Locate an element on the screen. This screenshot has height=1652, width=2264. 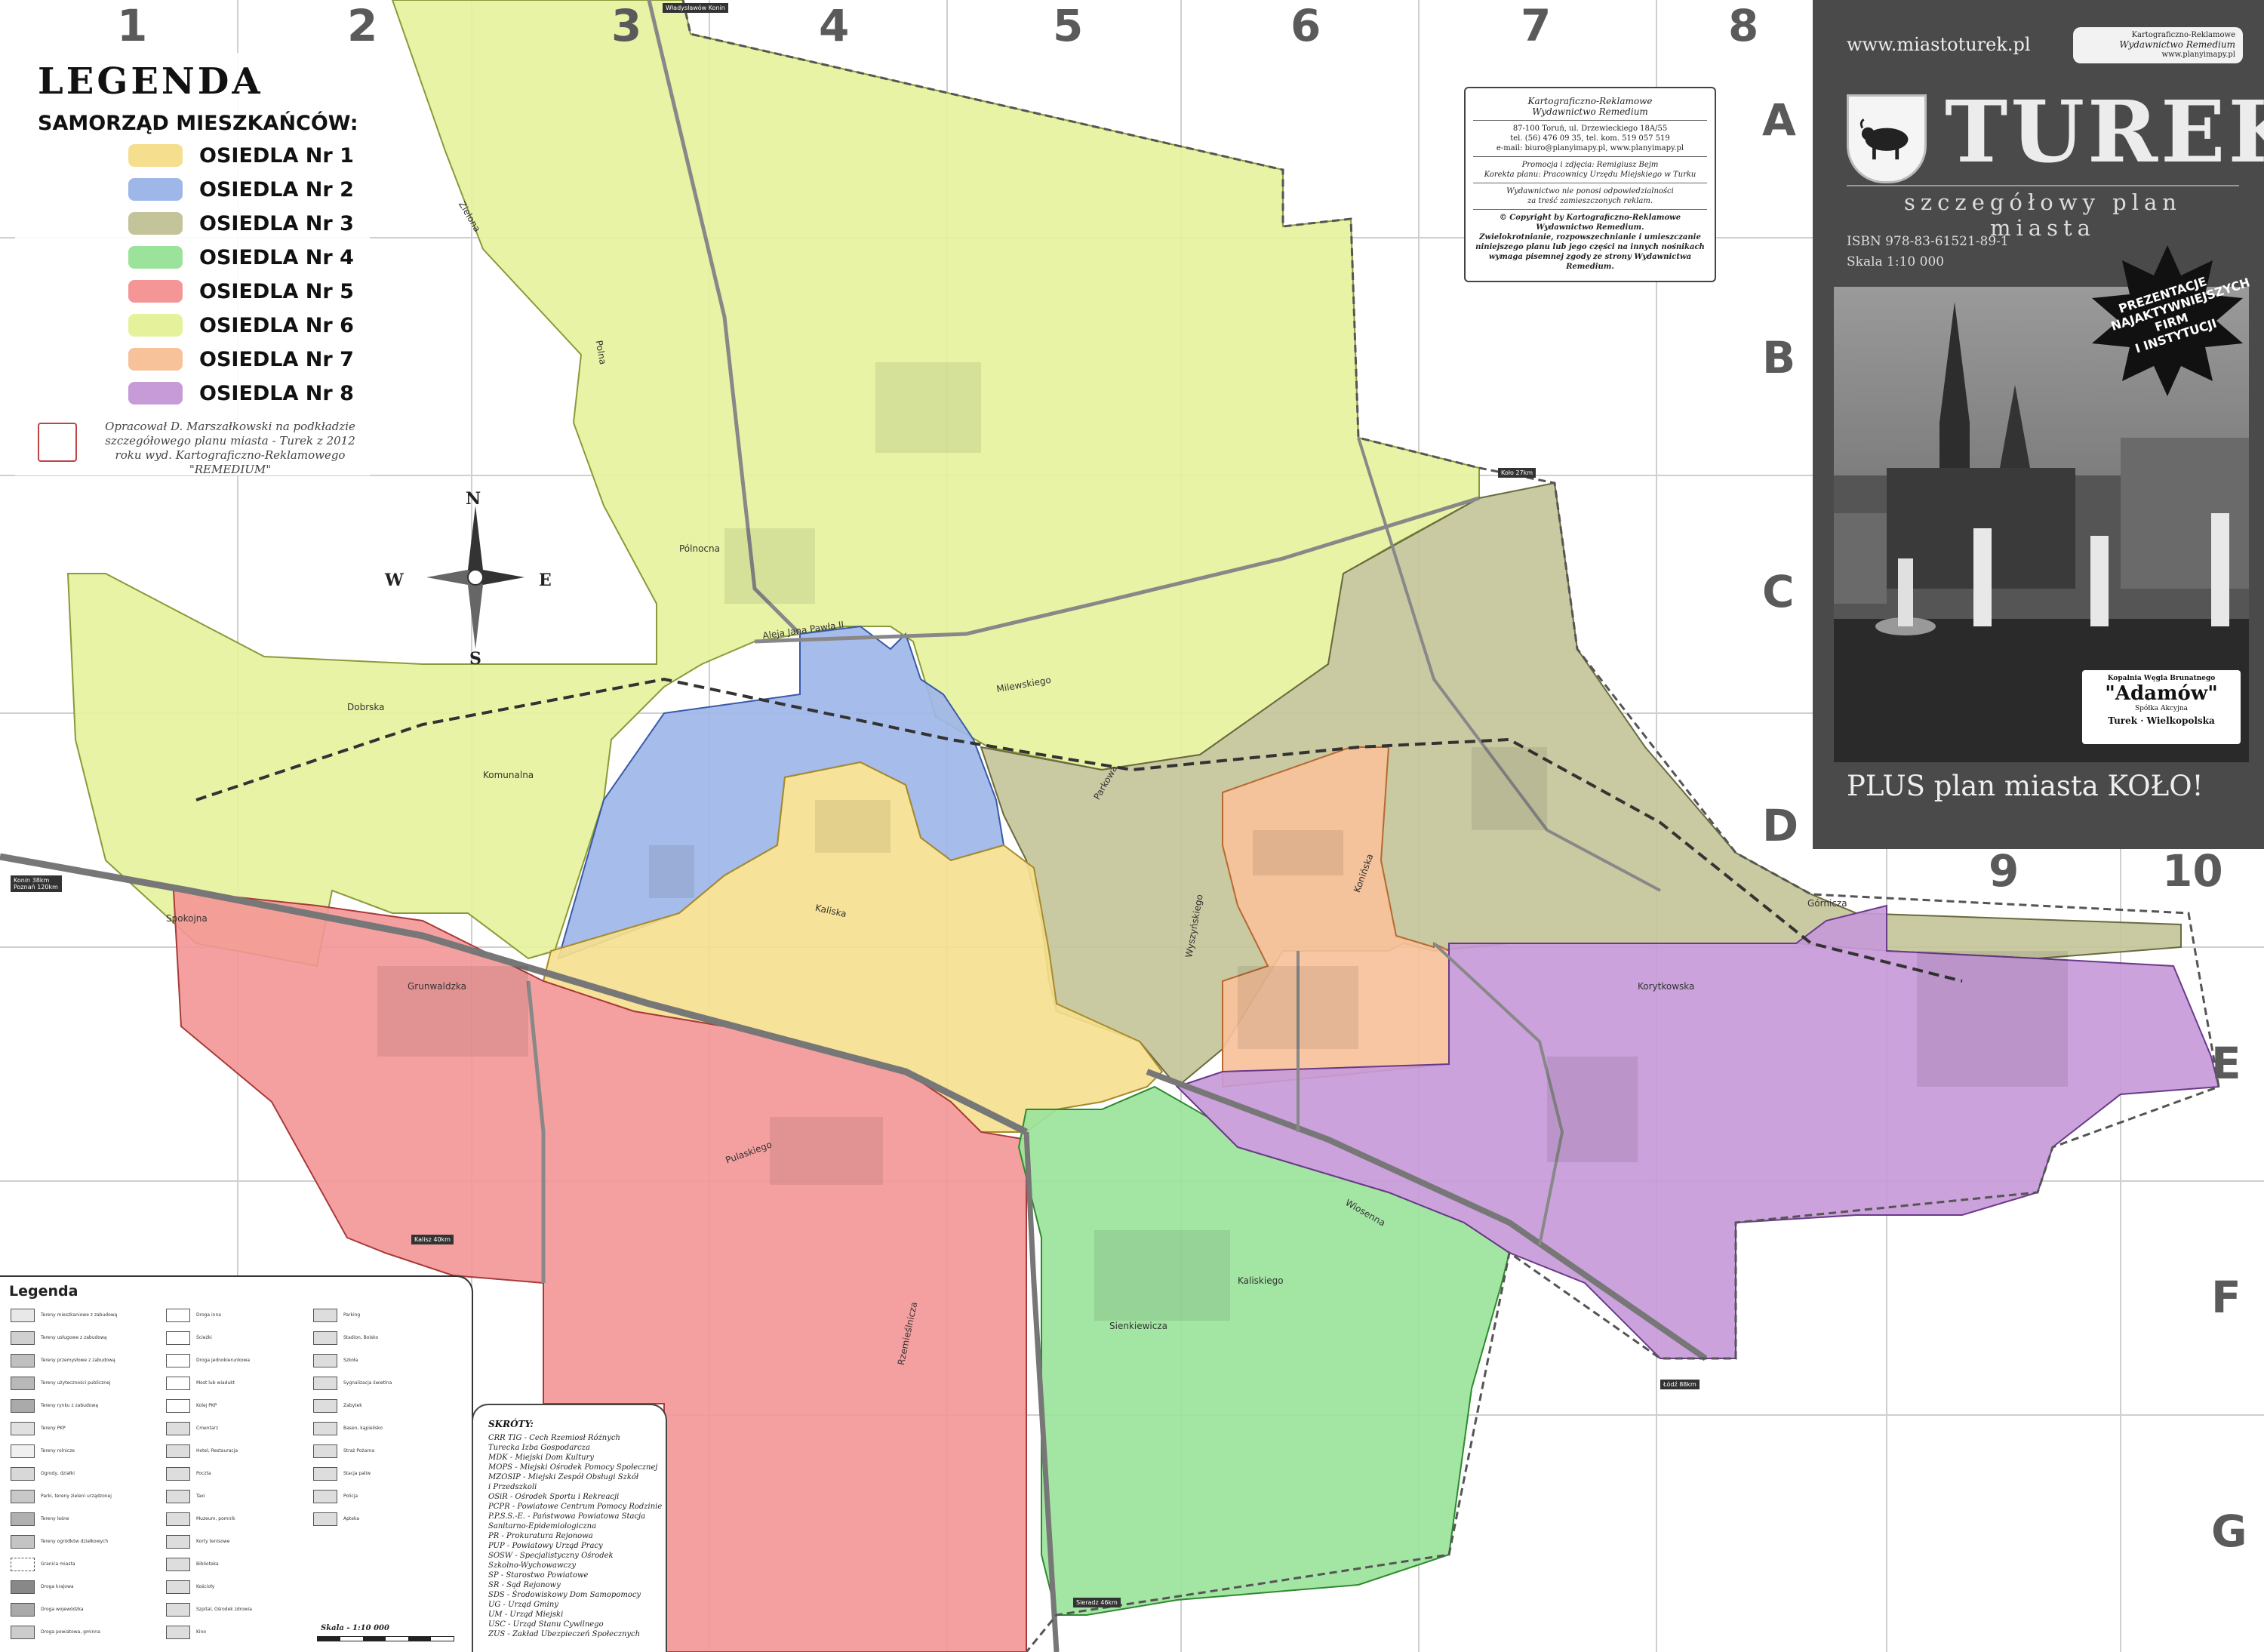
legend-label: OSIEDLA Nr 4 is located at coordinates (276, 257).